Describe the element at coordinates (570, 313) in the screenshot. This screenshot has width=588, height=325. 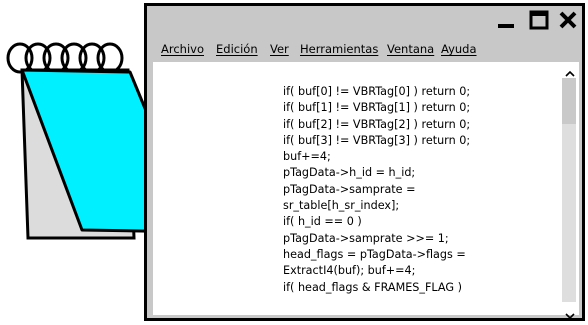
I see `chevron-down-icon` at that location.